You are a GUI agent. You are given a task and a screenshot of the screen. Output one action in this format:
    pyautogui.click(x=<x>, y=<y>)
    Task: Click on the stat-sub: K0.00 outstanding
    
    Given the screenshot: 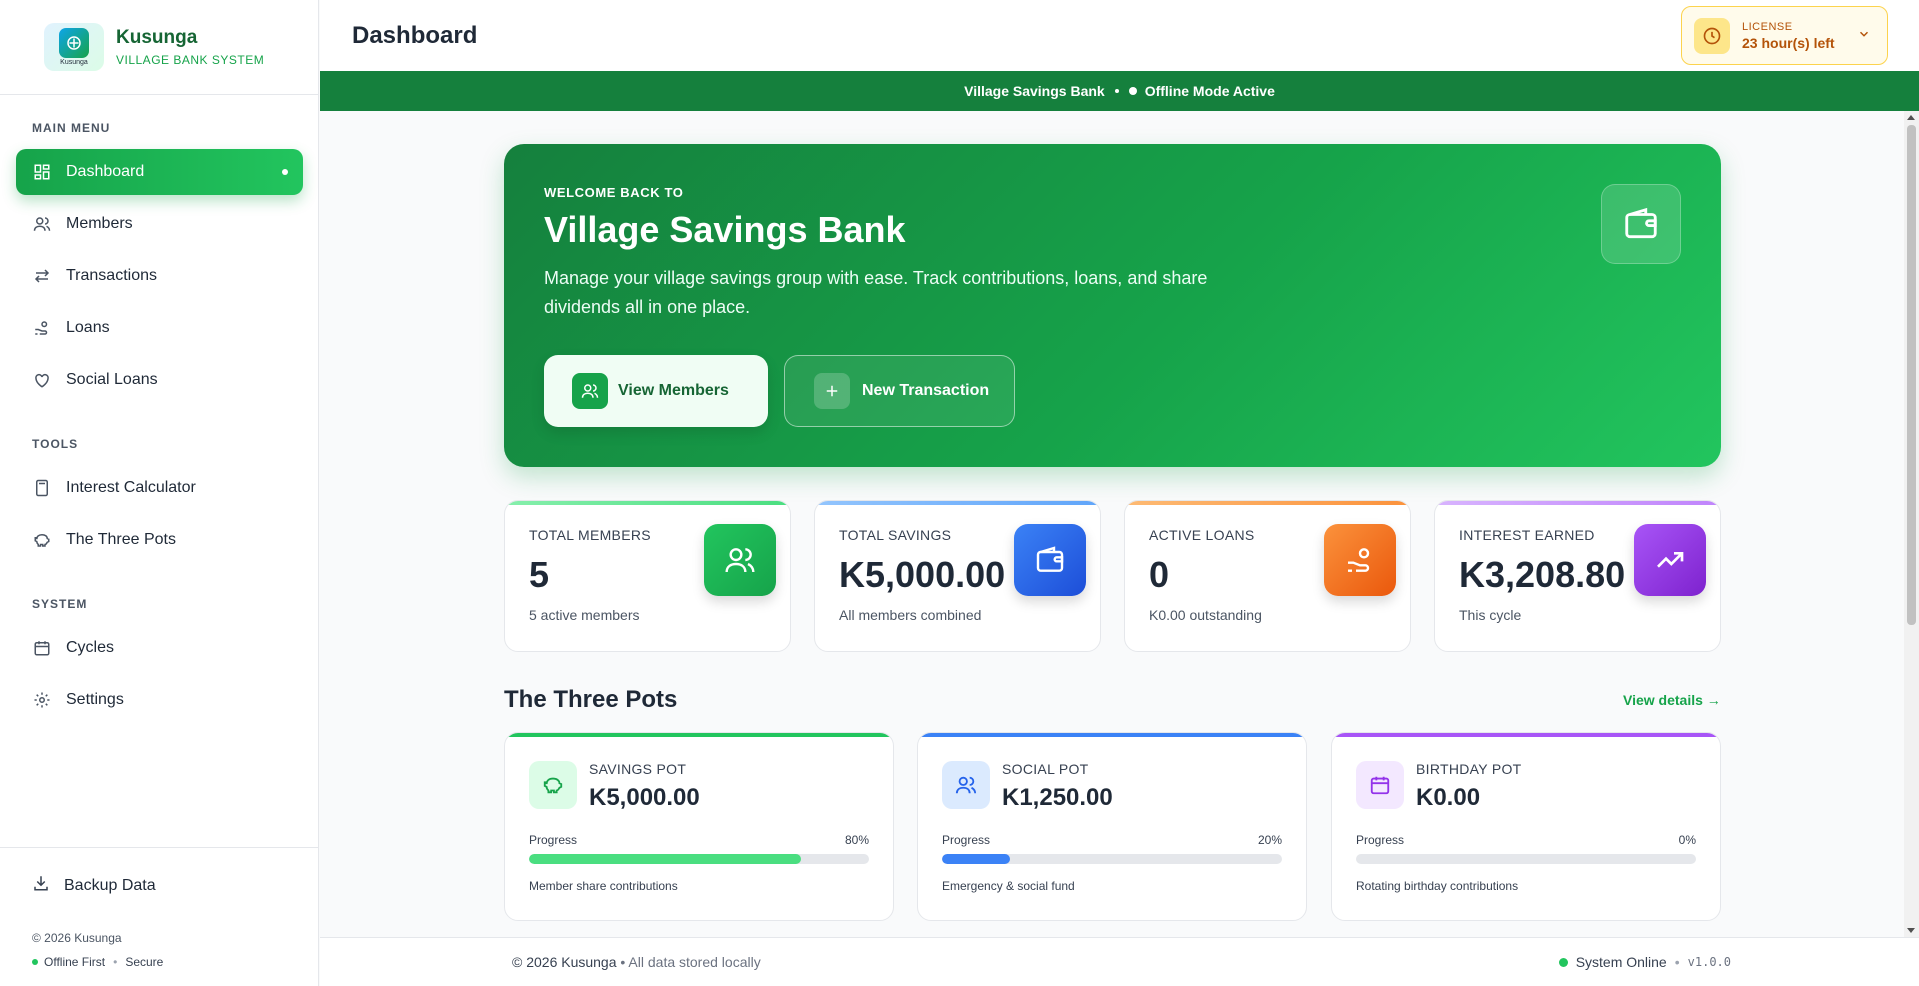 What is the action you would take?
    pyautogui.click(x=1205, y=615)
    